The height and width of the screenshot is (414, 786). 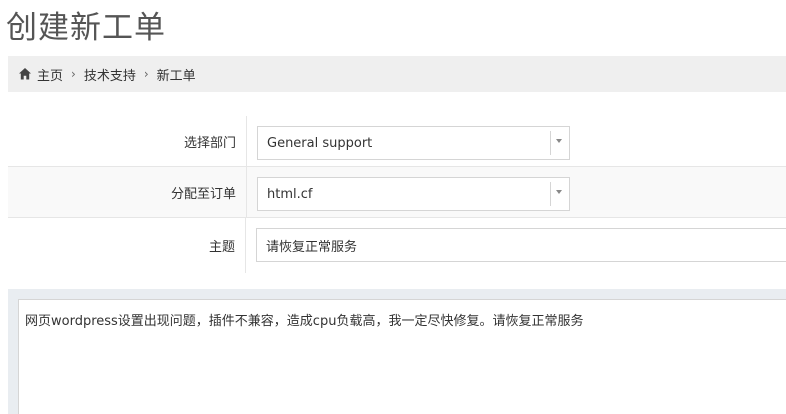 What do you see at coordinates (413, 143) in the screenshot?
I see `department-select: General support` at bounding box center [413, 143].